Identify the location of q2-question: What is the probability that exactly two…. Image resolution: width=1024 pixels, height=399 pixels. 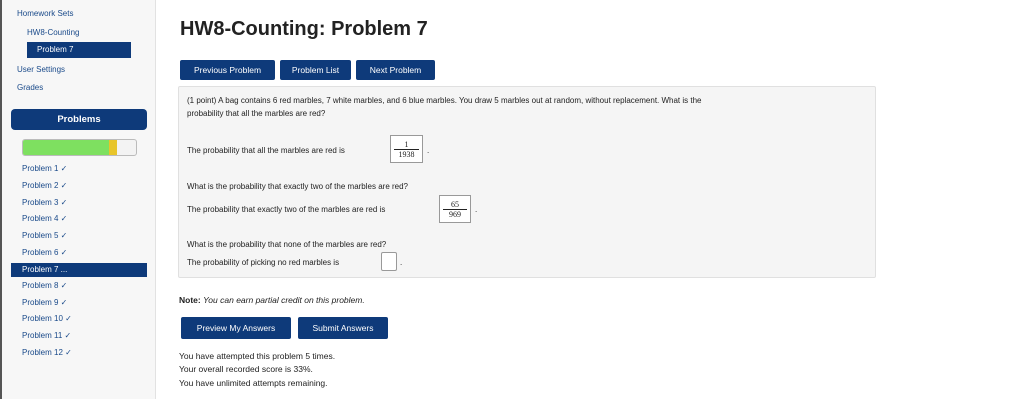
(297, 186).